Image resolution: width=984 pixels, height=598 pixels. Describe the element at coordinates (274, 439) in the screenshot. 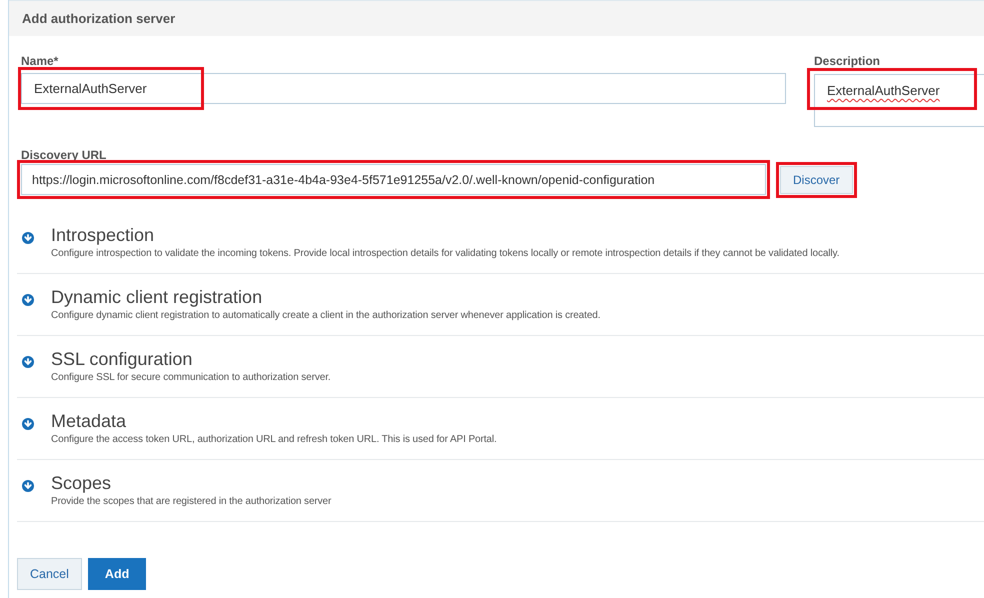

I see `section-description: Configure the access token URL, authorization URL and refresh token URL. This is used for API Portal.` at that location.